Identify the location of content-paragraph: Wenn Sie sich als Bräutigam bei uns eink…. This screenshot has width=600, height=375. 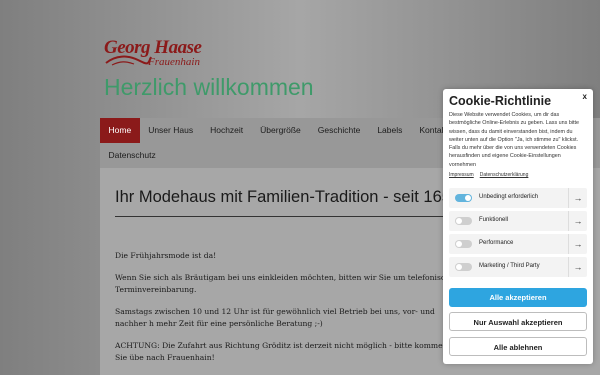
(285, 283).